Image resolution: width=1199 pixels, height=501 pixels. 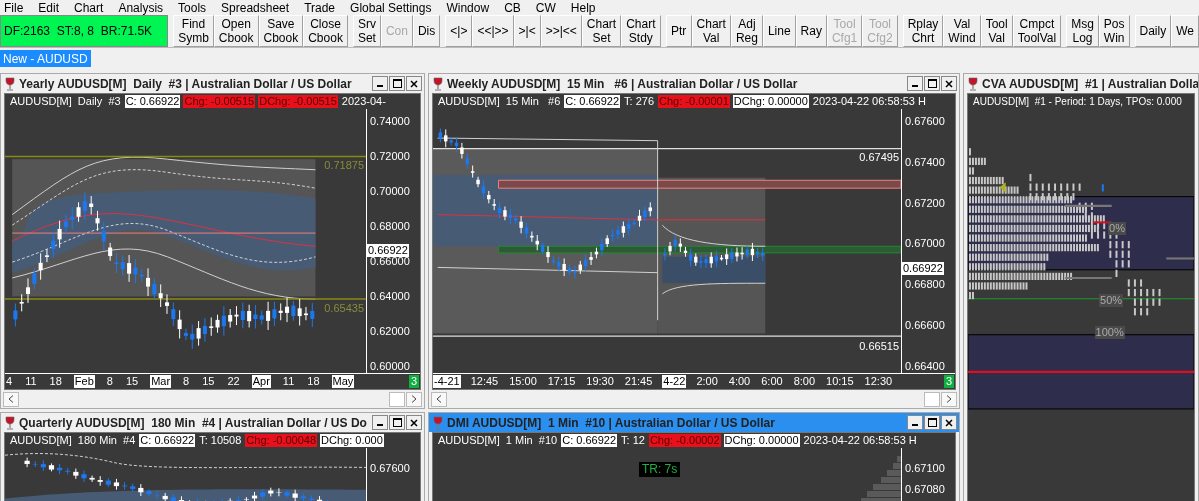 I want to click on menu-item: CW, so click(x=545, y=7).